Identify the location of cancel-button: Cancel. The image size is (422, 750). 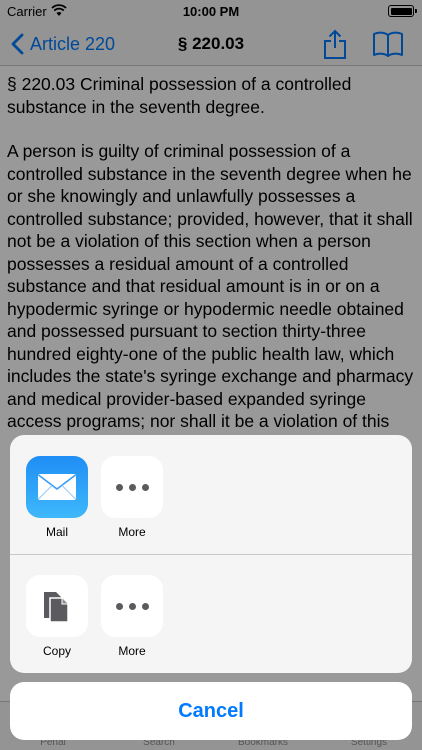
(211, 711).